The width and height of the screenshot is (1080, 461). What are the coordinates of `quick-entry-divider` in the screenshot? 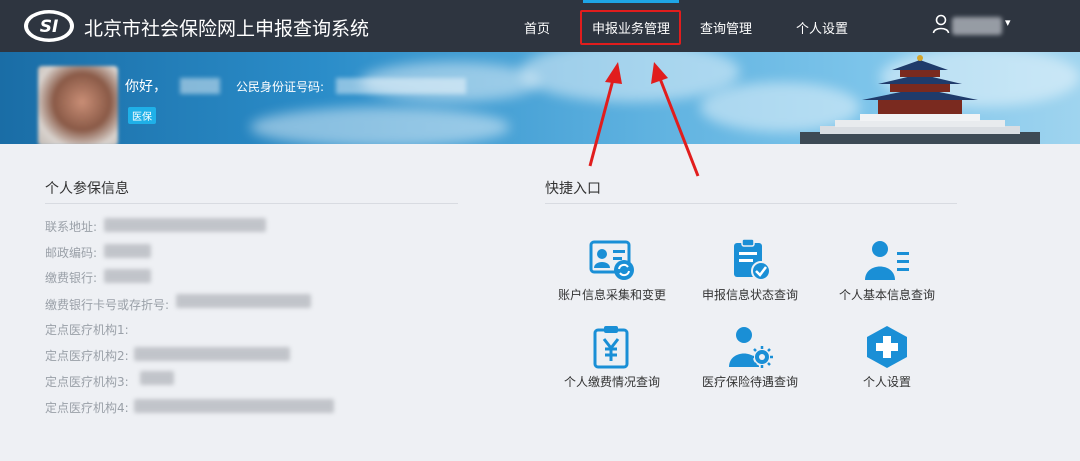 It's located at (751, 203).